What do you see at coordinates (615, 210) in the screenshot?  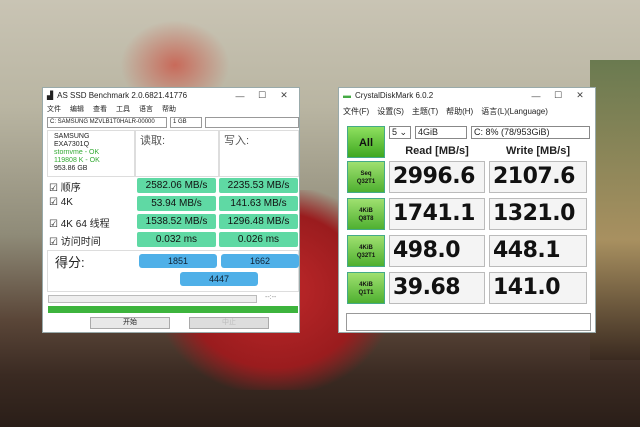 I see `background-right` at bounding box center [615, 210].